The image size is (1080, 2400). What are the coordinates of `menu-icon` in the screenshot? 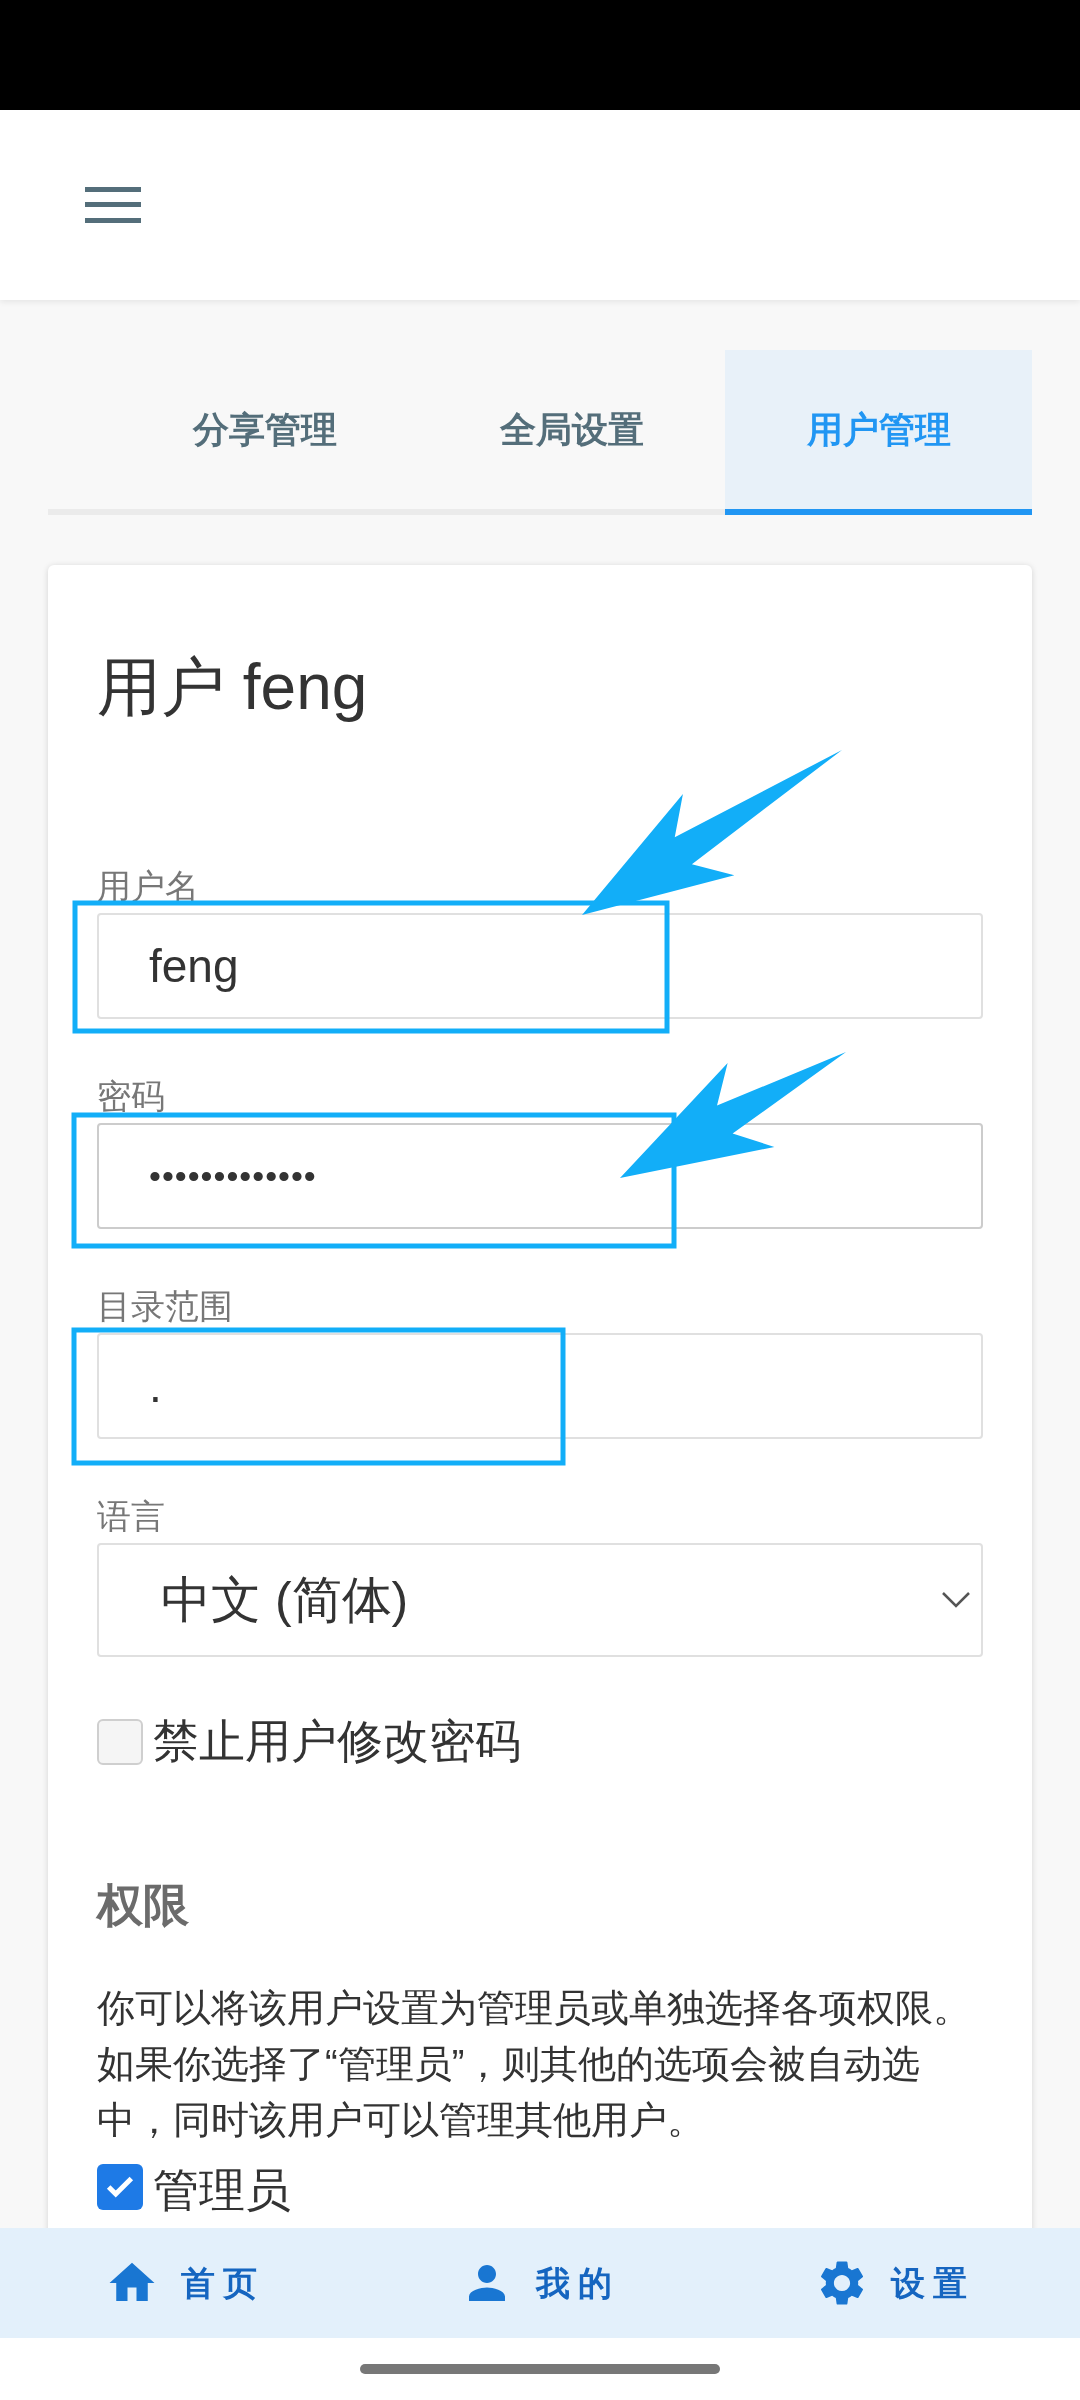 It's located at (113, 205).